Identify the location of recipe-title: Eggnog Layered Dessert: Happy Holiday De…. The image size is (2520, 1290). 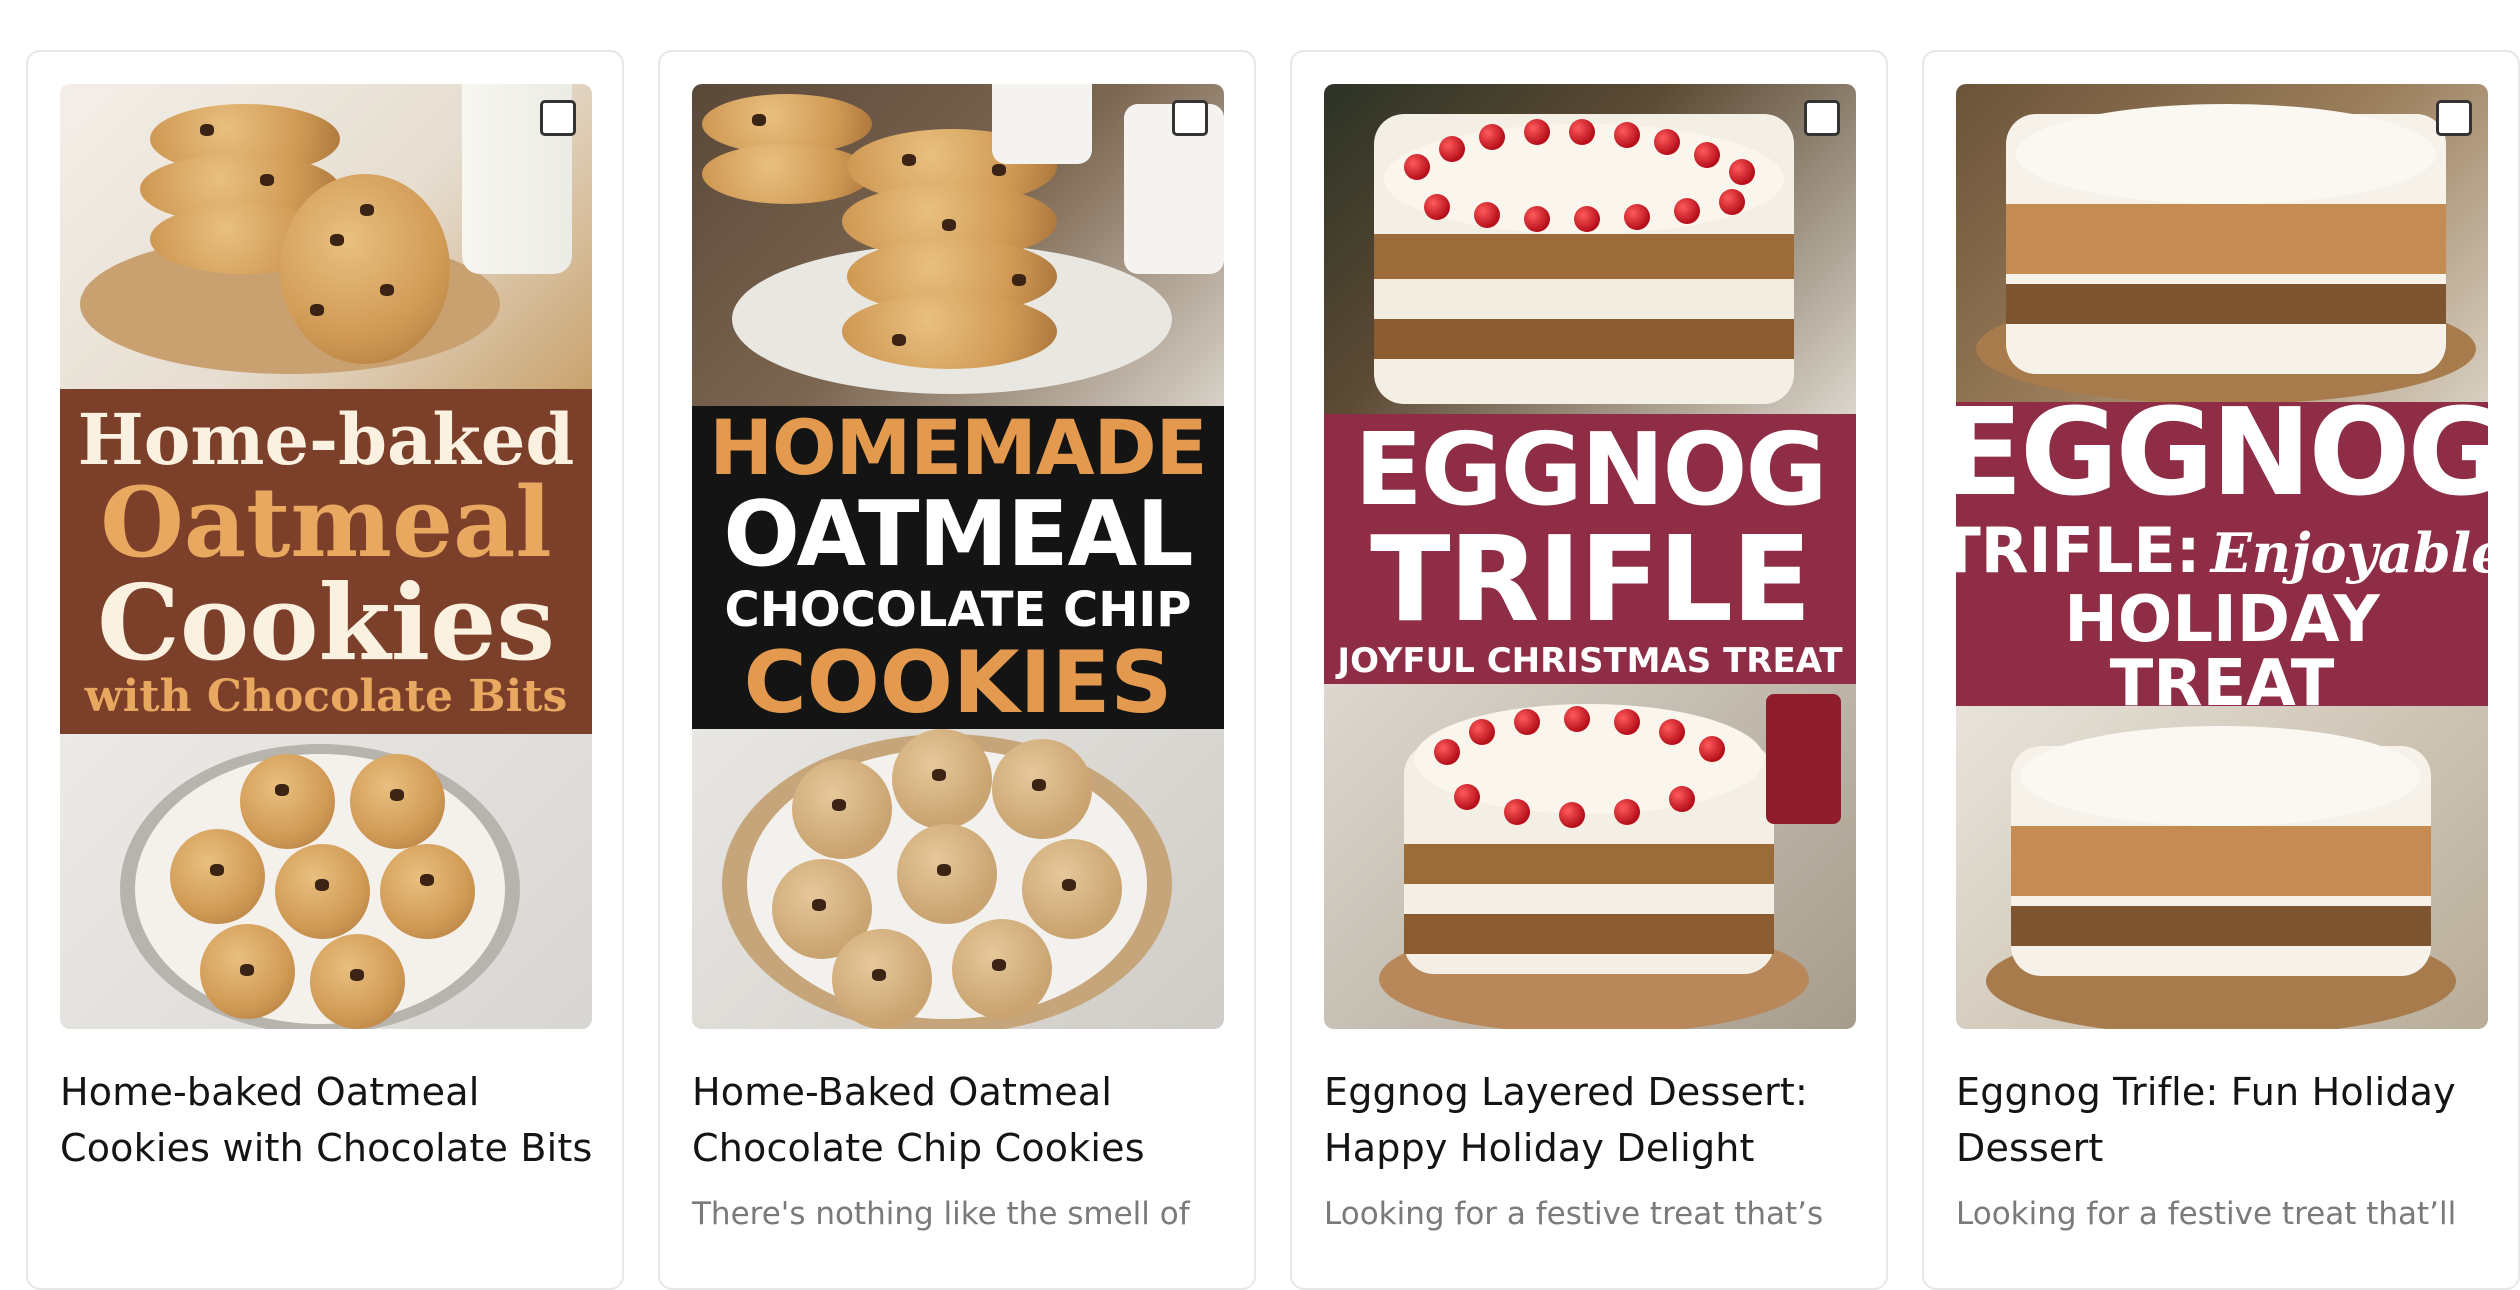
(1594, 1120).